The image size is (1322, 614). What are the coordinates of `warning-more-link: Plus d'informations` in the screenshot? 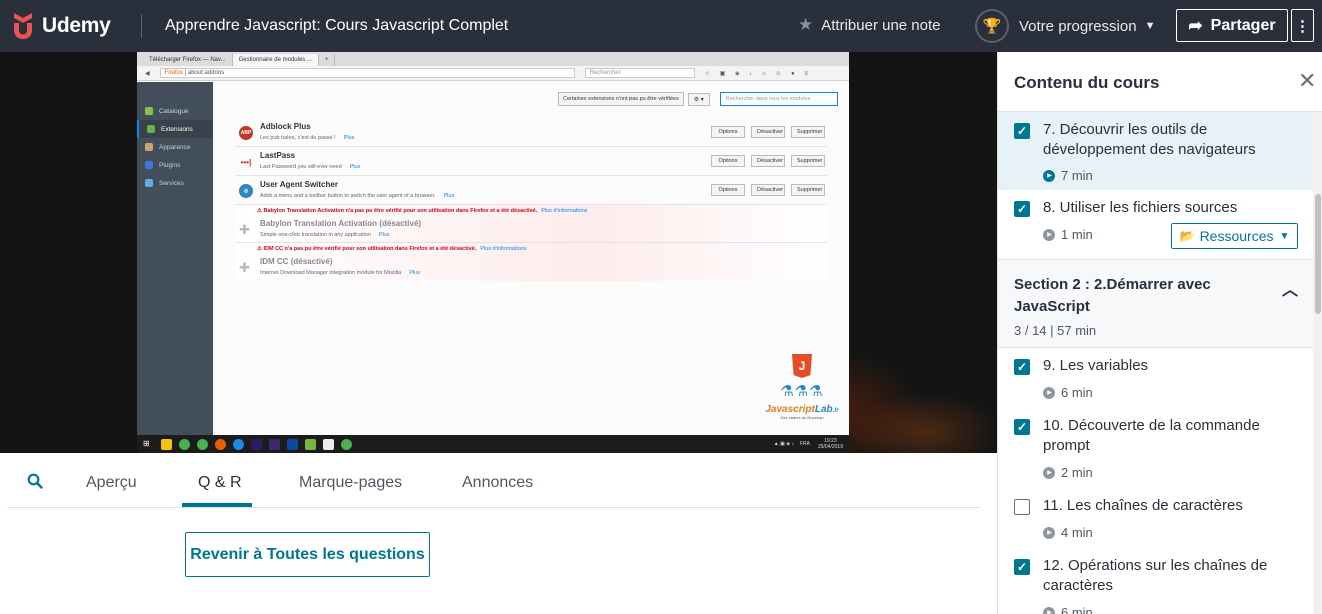 It's located at (503, 249).